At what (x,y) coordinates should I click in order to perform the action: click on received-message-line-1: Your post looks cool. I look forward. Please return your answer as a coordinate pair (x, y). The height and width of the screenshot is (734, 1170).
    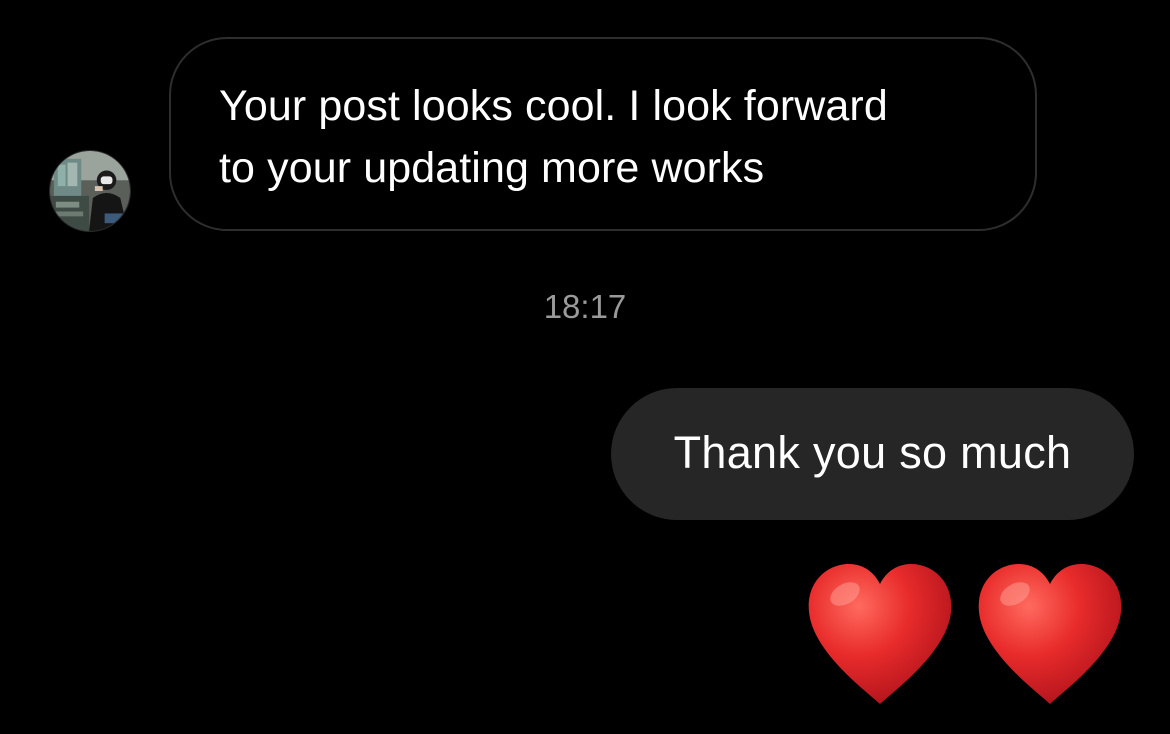
    Looking at the image, I should click on (553, 106).